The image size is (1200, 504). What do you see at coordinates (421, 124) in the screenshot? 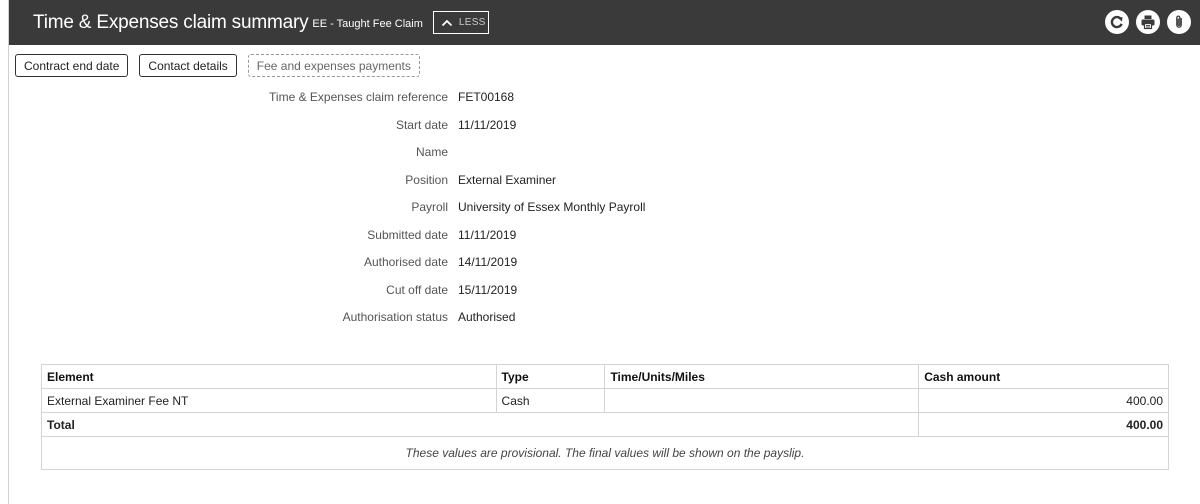
I see `detail-label: Start date` at bounding box center [421, 124].